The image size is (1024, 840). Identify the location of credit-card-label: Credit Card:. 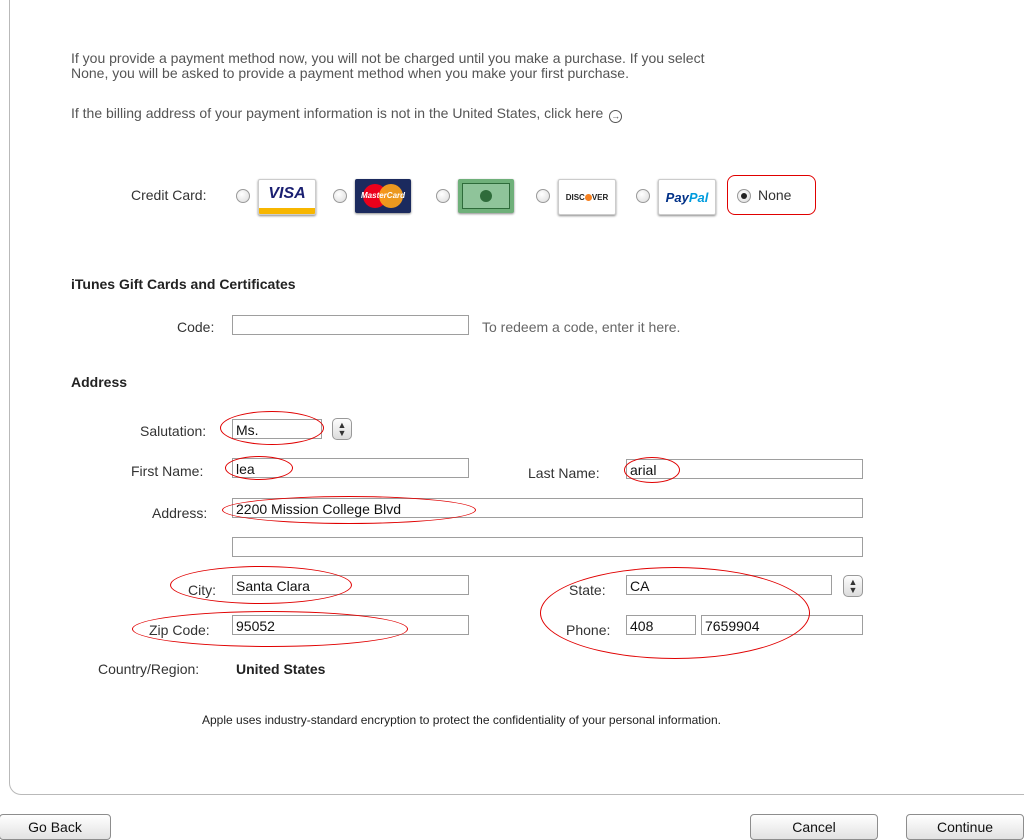
(169, 195).